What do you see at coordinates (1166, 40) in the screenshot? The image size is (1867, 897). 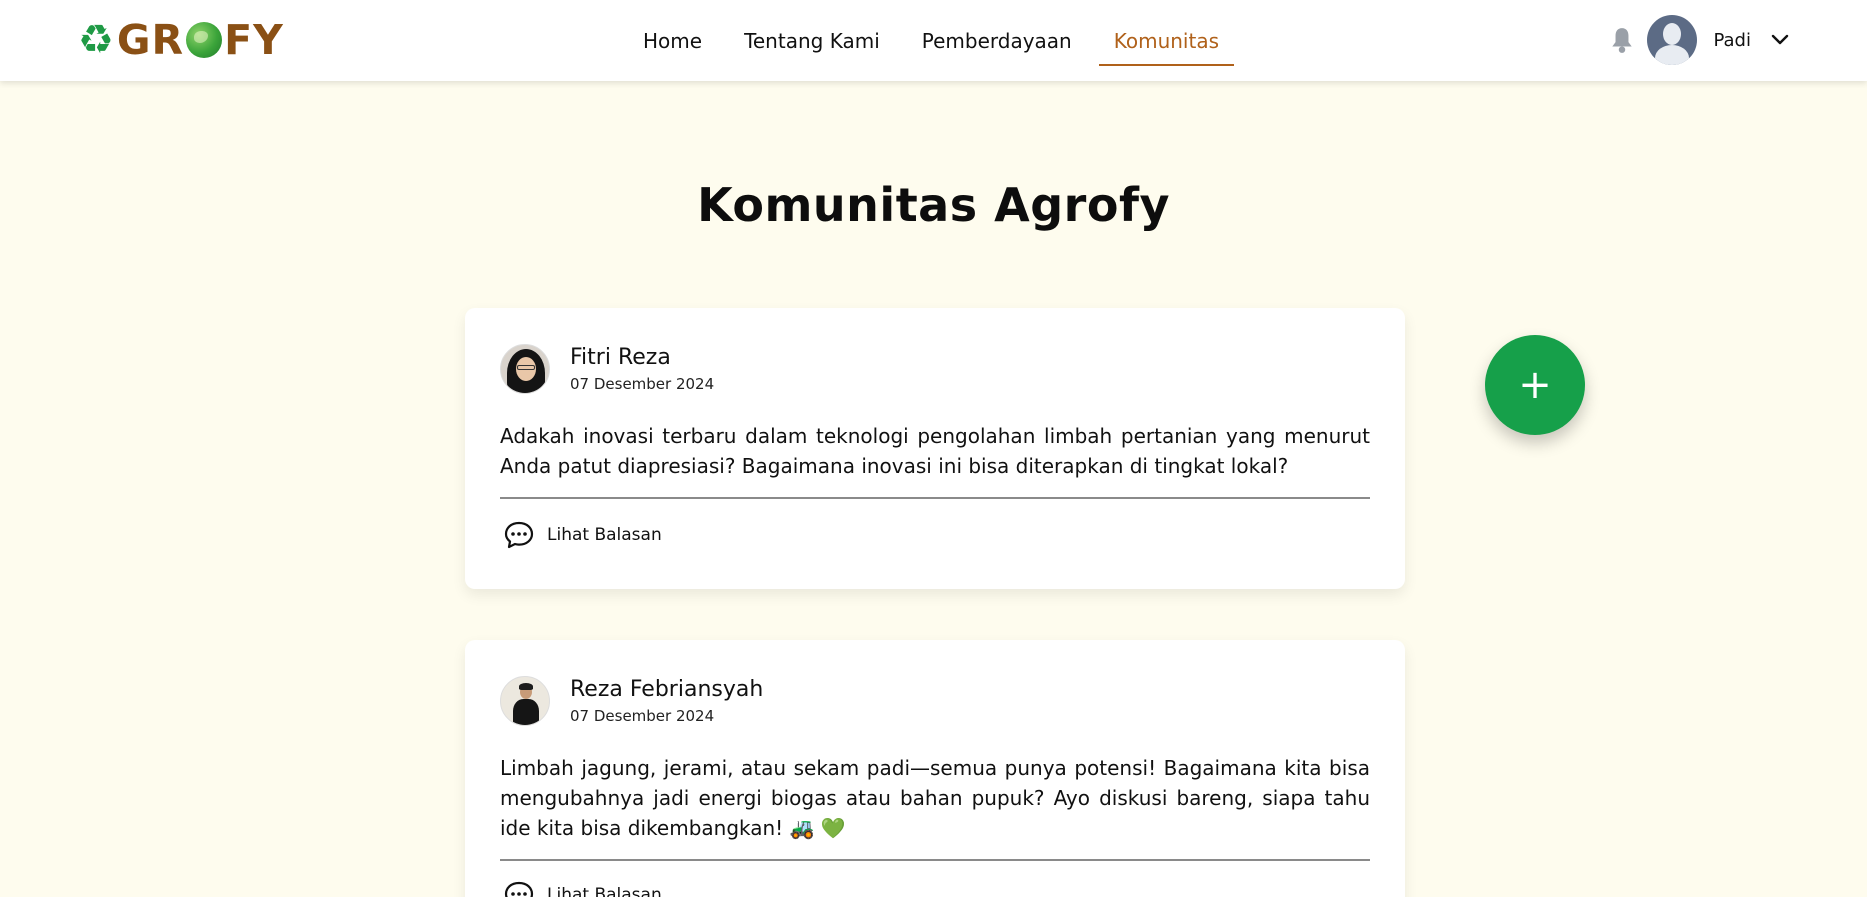 I see `nav-komunitas: Komunitas` at bounding box center [1166, 40].